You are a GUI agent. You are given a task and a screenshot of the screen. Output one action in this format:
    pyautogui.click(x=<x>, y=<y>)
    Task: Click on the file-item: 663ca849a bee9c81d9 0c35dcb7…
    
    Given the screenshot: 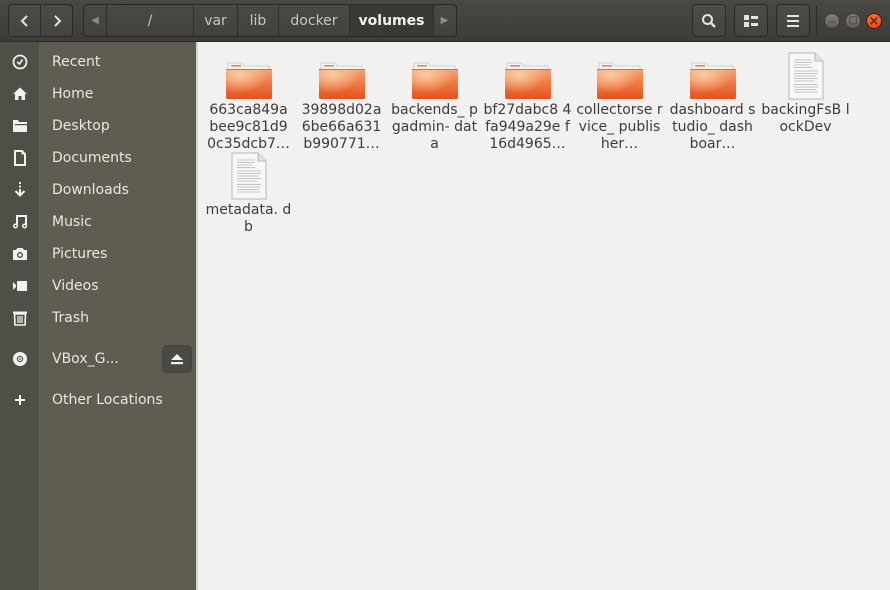 What is the action you would take?
    pyautogui.click(x=248, y=97)
    